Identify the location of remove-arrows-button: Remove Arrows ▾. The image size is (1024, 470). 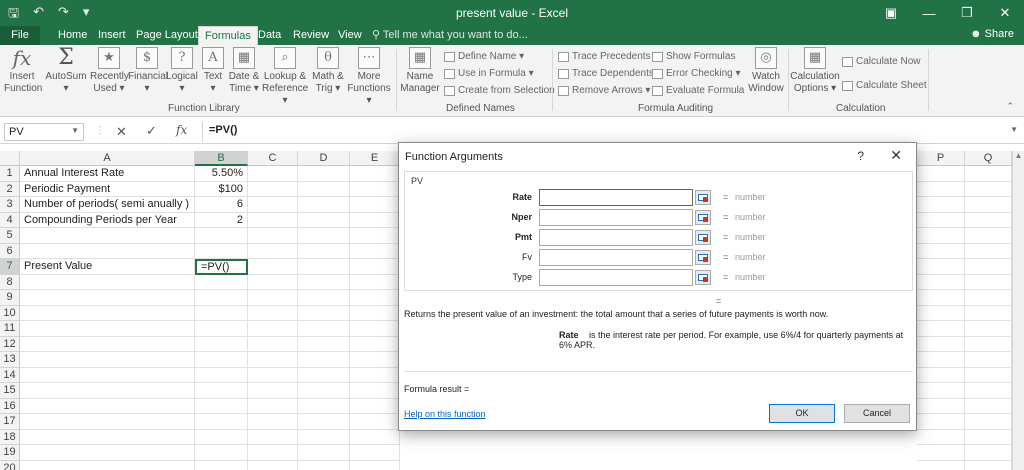
(604, 90).